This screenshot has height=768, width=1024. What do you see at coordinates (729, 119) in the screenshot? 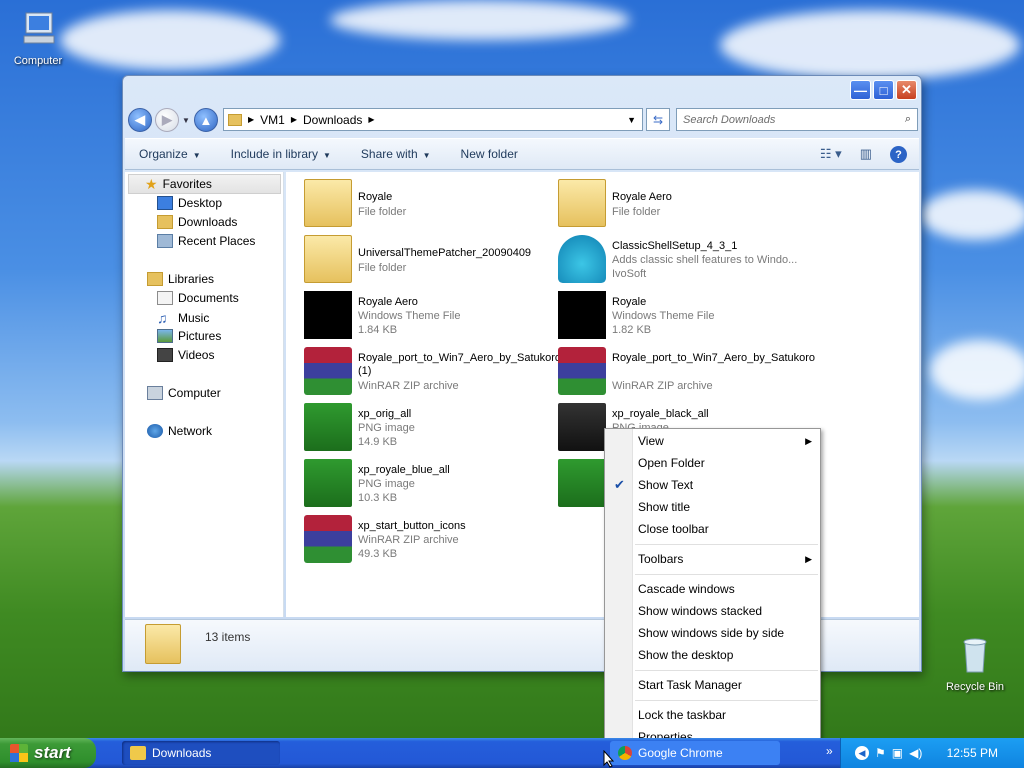
I see `search-placeholder: Search Downloads` at bounding box center [729, 119].